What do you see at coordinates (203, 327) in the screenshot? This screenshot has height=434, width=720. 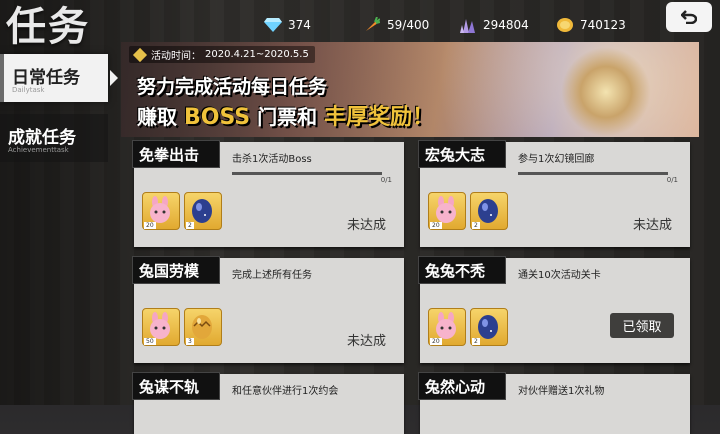 I see `reward-item: 3` at bounding box center [203, 327].